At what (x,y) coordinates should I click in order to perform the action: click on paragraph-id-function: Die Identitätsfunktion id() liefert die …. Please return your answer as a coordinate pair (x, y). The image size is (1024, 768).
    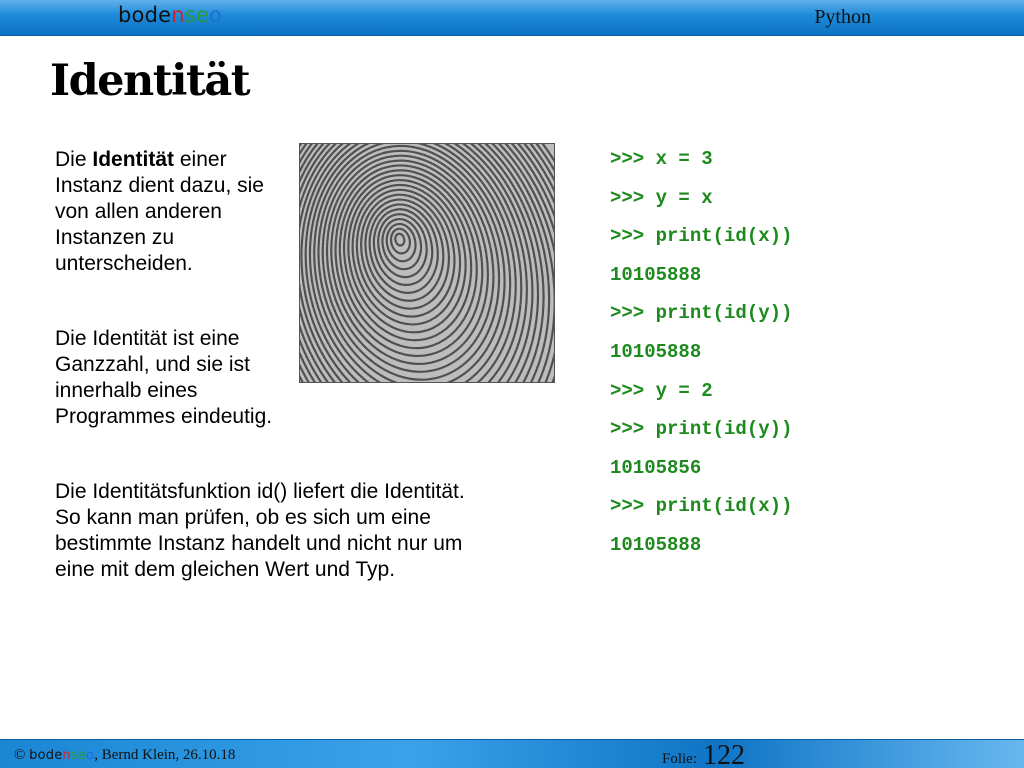
    Looking at the image, I should click on (260, 530).